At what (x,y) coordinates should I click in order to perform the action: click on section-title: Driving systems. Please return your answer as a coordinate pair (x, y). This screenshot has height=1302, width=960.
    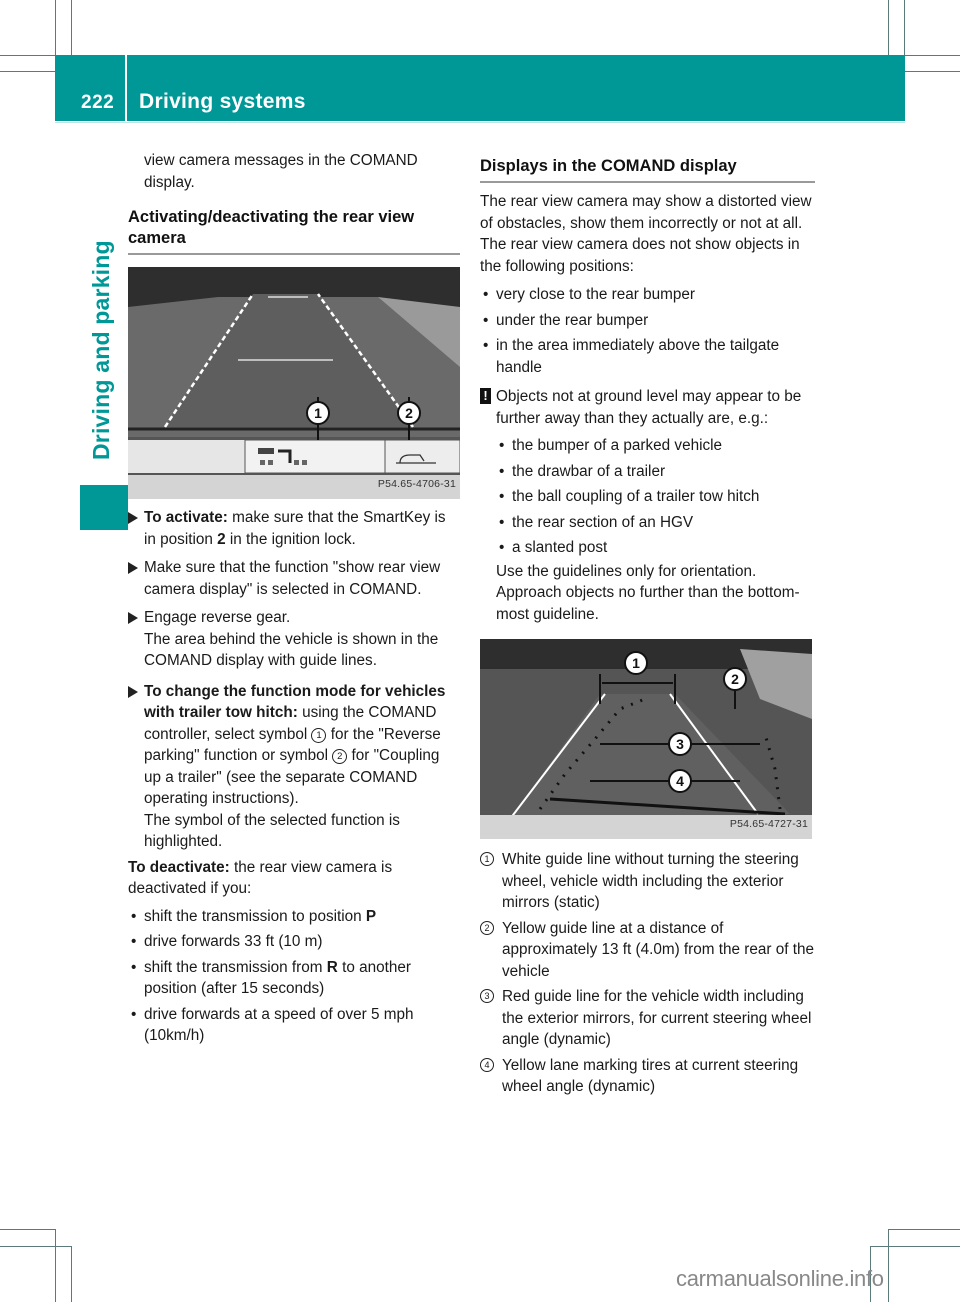
    Looking at the image, I should click on (222, 101).